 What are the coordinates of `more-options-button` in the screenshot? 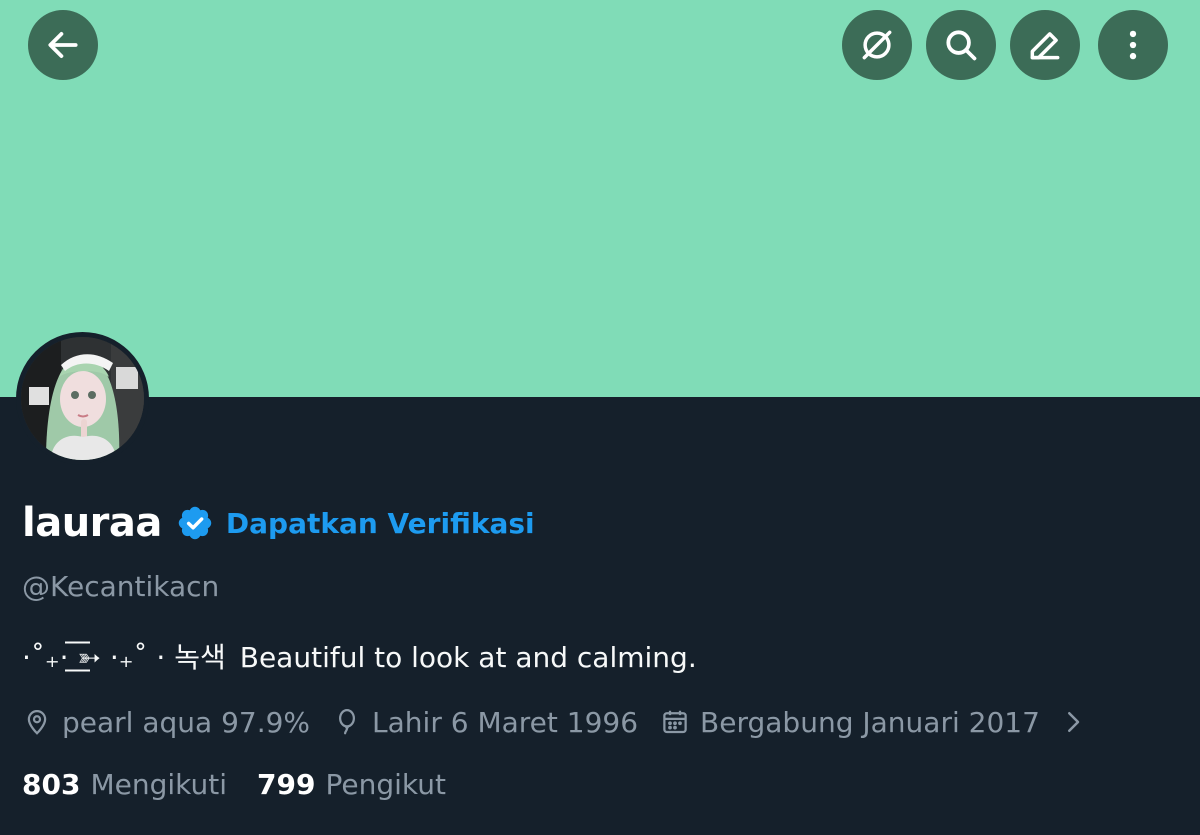 It's located at (1133, 45).